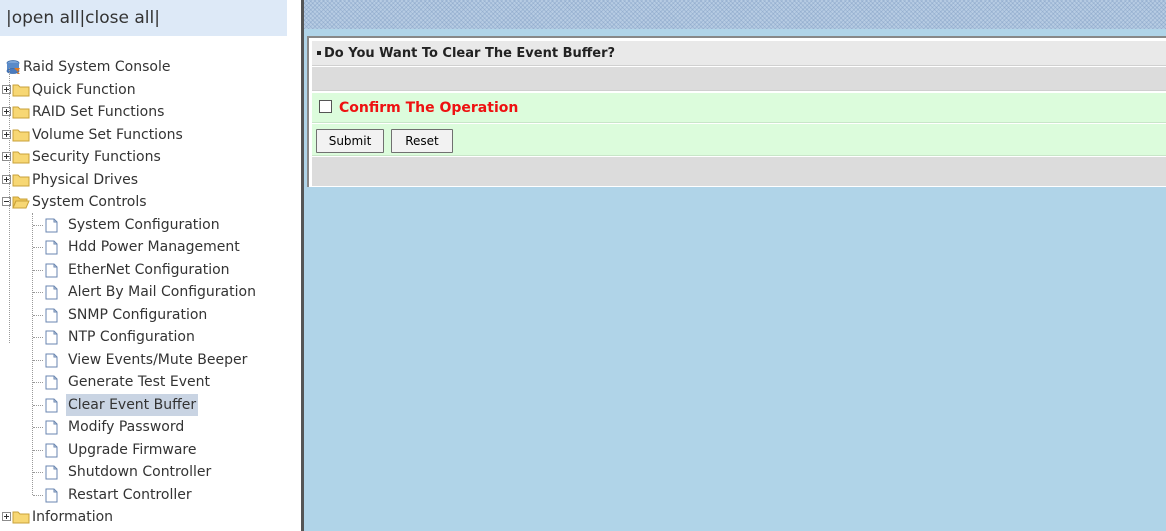  I want to click on tree-item-label: SNMP Configuration, so click(138, 314).